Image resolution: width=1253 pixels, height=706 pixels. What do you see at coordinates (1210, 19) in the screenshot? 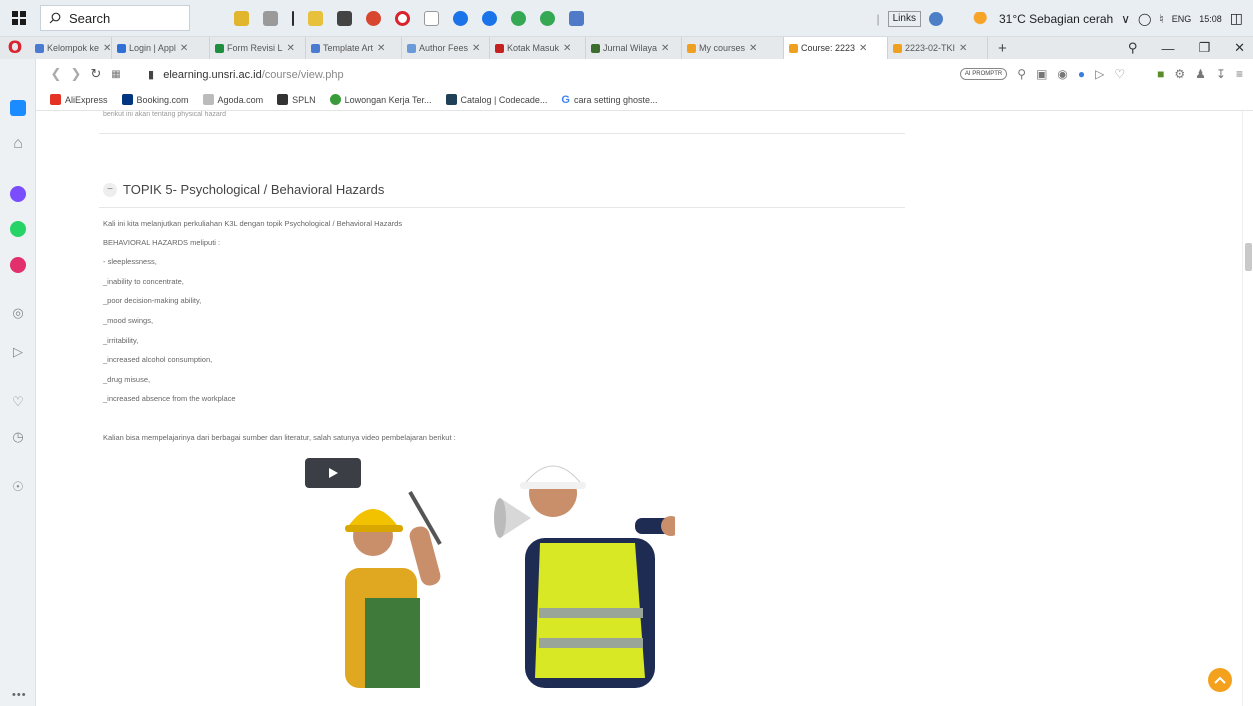
I see `clock: 15:08` at bounding box center [1210, 19].